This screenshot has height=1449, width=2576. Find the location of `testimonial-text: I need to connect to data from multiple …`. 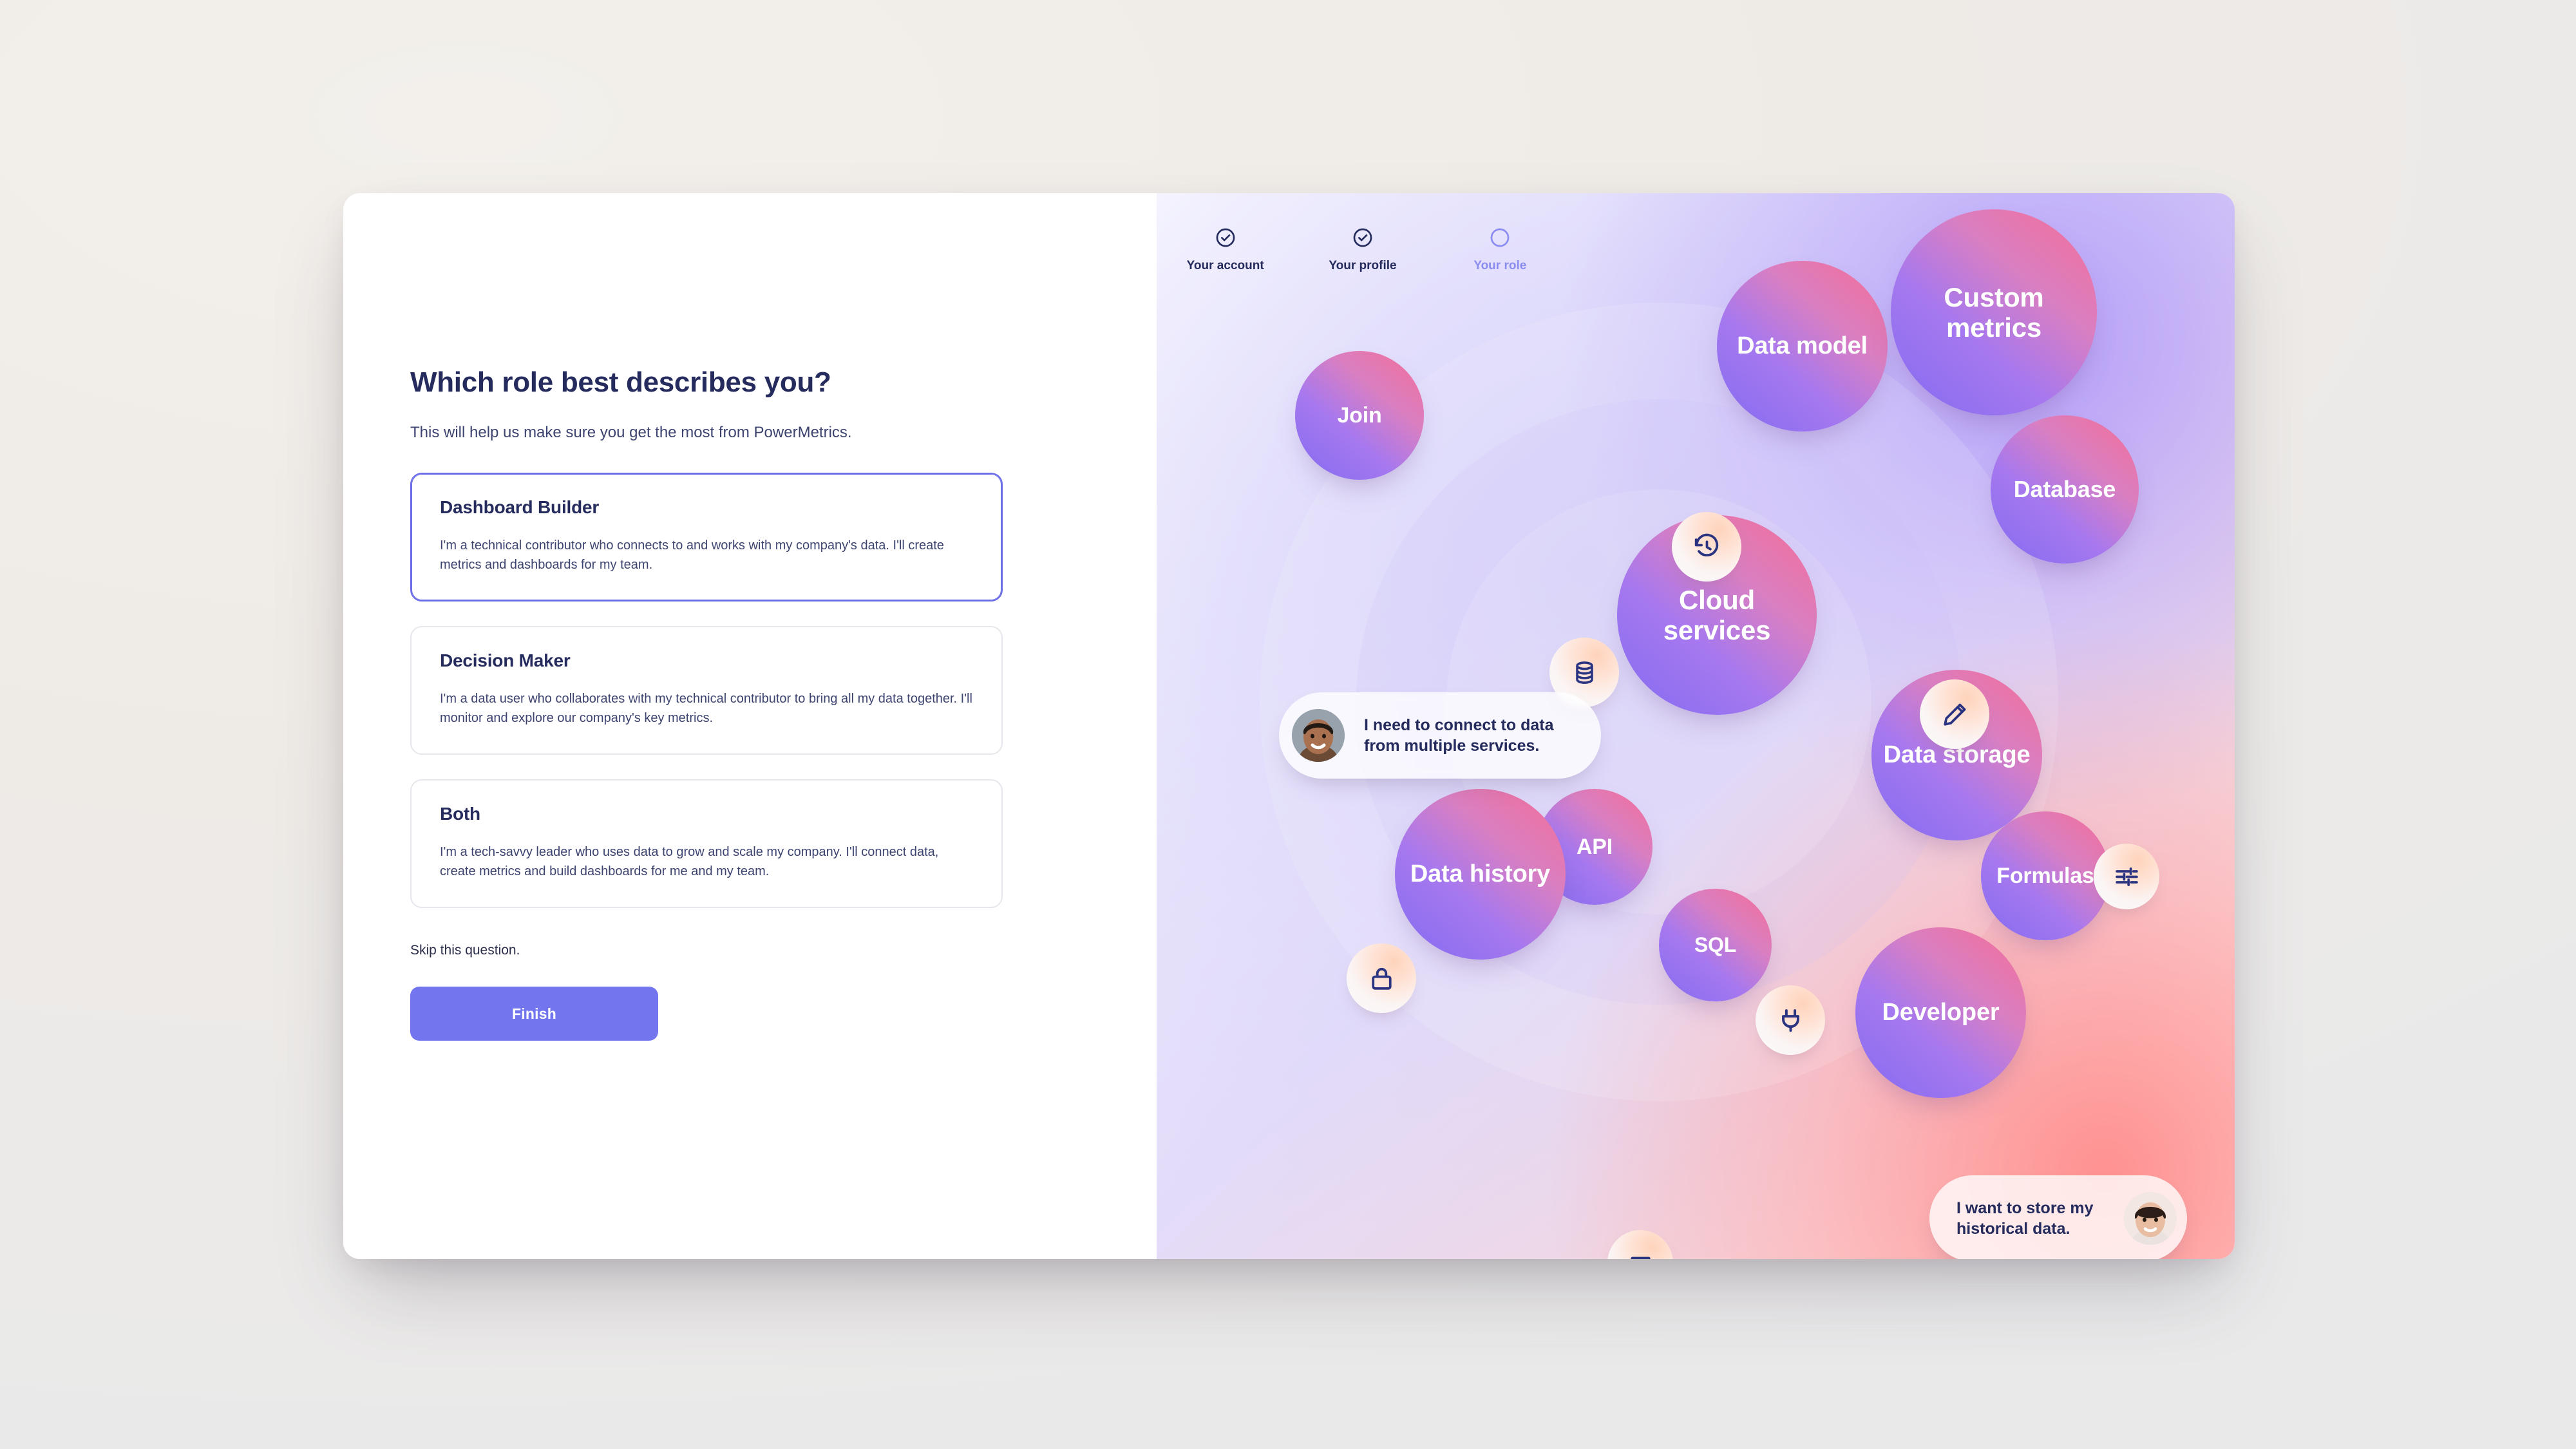

testimonial-text: I need to connect to data from multiple … is located at coordinates (1459, 735).